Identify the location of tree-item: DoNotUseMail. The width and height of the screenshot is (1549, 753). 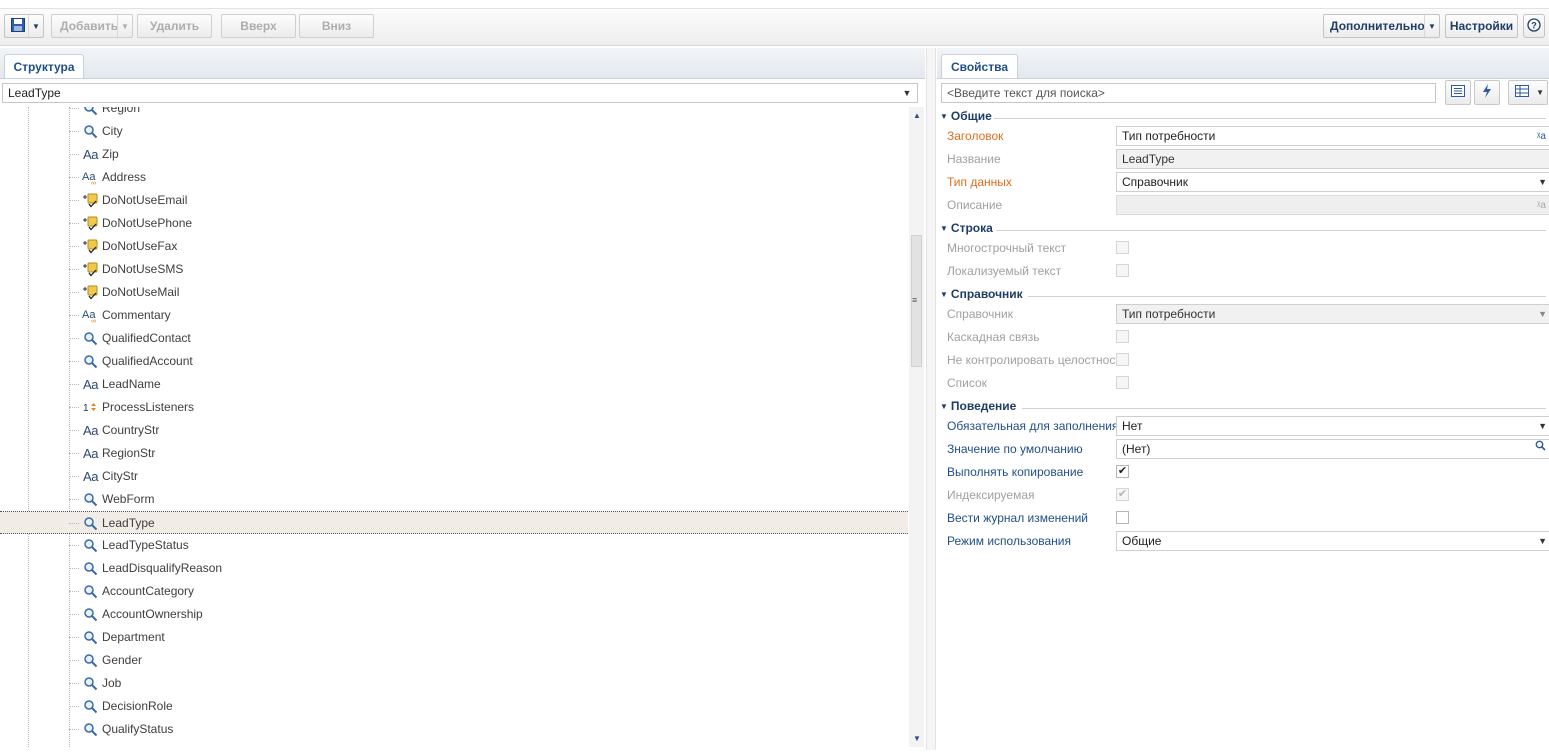
(454, 292).